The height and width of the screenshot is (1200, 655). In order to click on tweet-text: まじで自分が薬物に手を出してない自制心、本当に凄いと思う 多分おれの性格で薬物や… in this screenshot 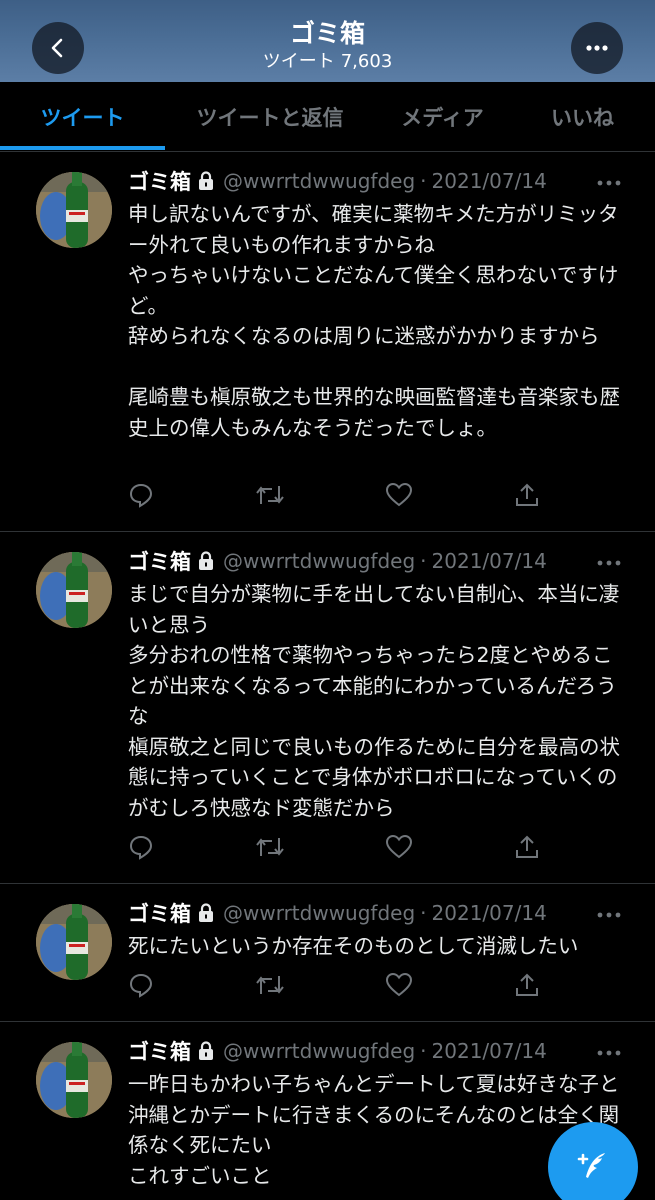, I will do `click(374, 701)`.